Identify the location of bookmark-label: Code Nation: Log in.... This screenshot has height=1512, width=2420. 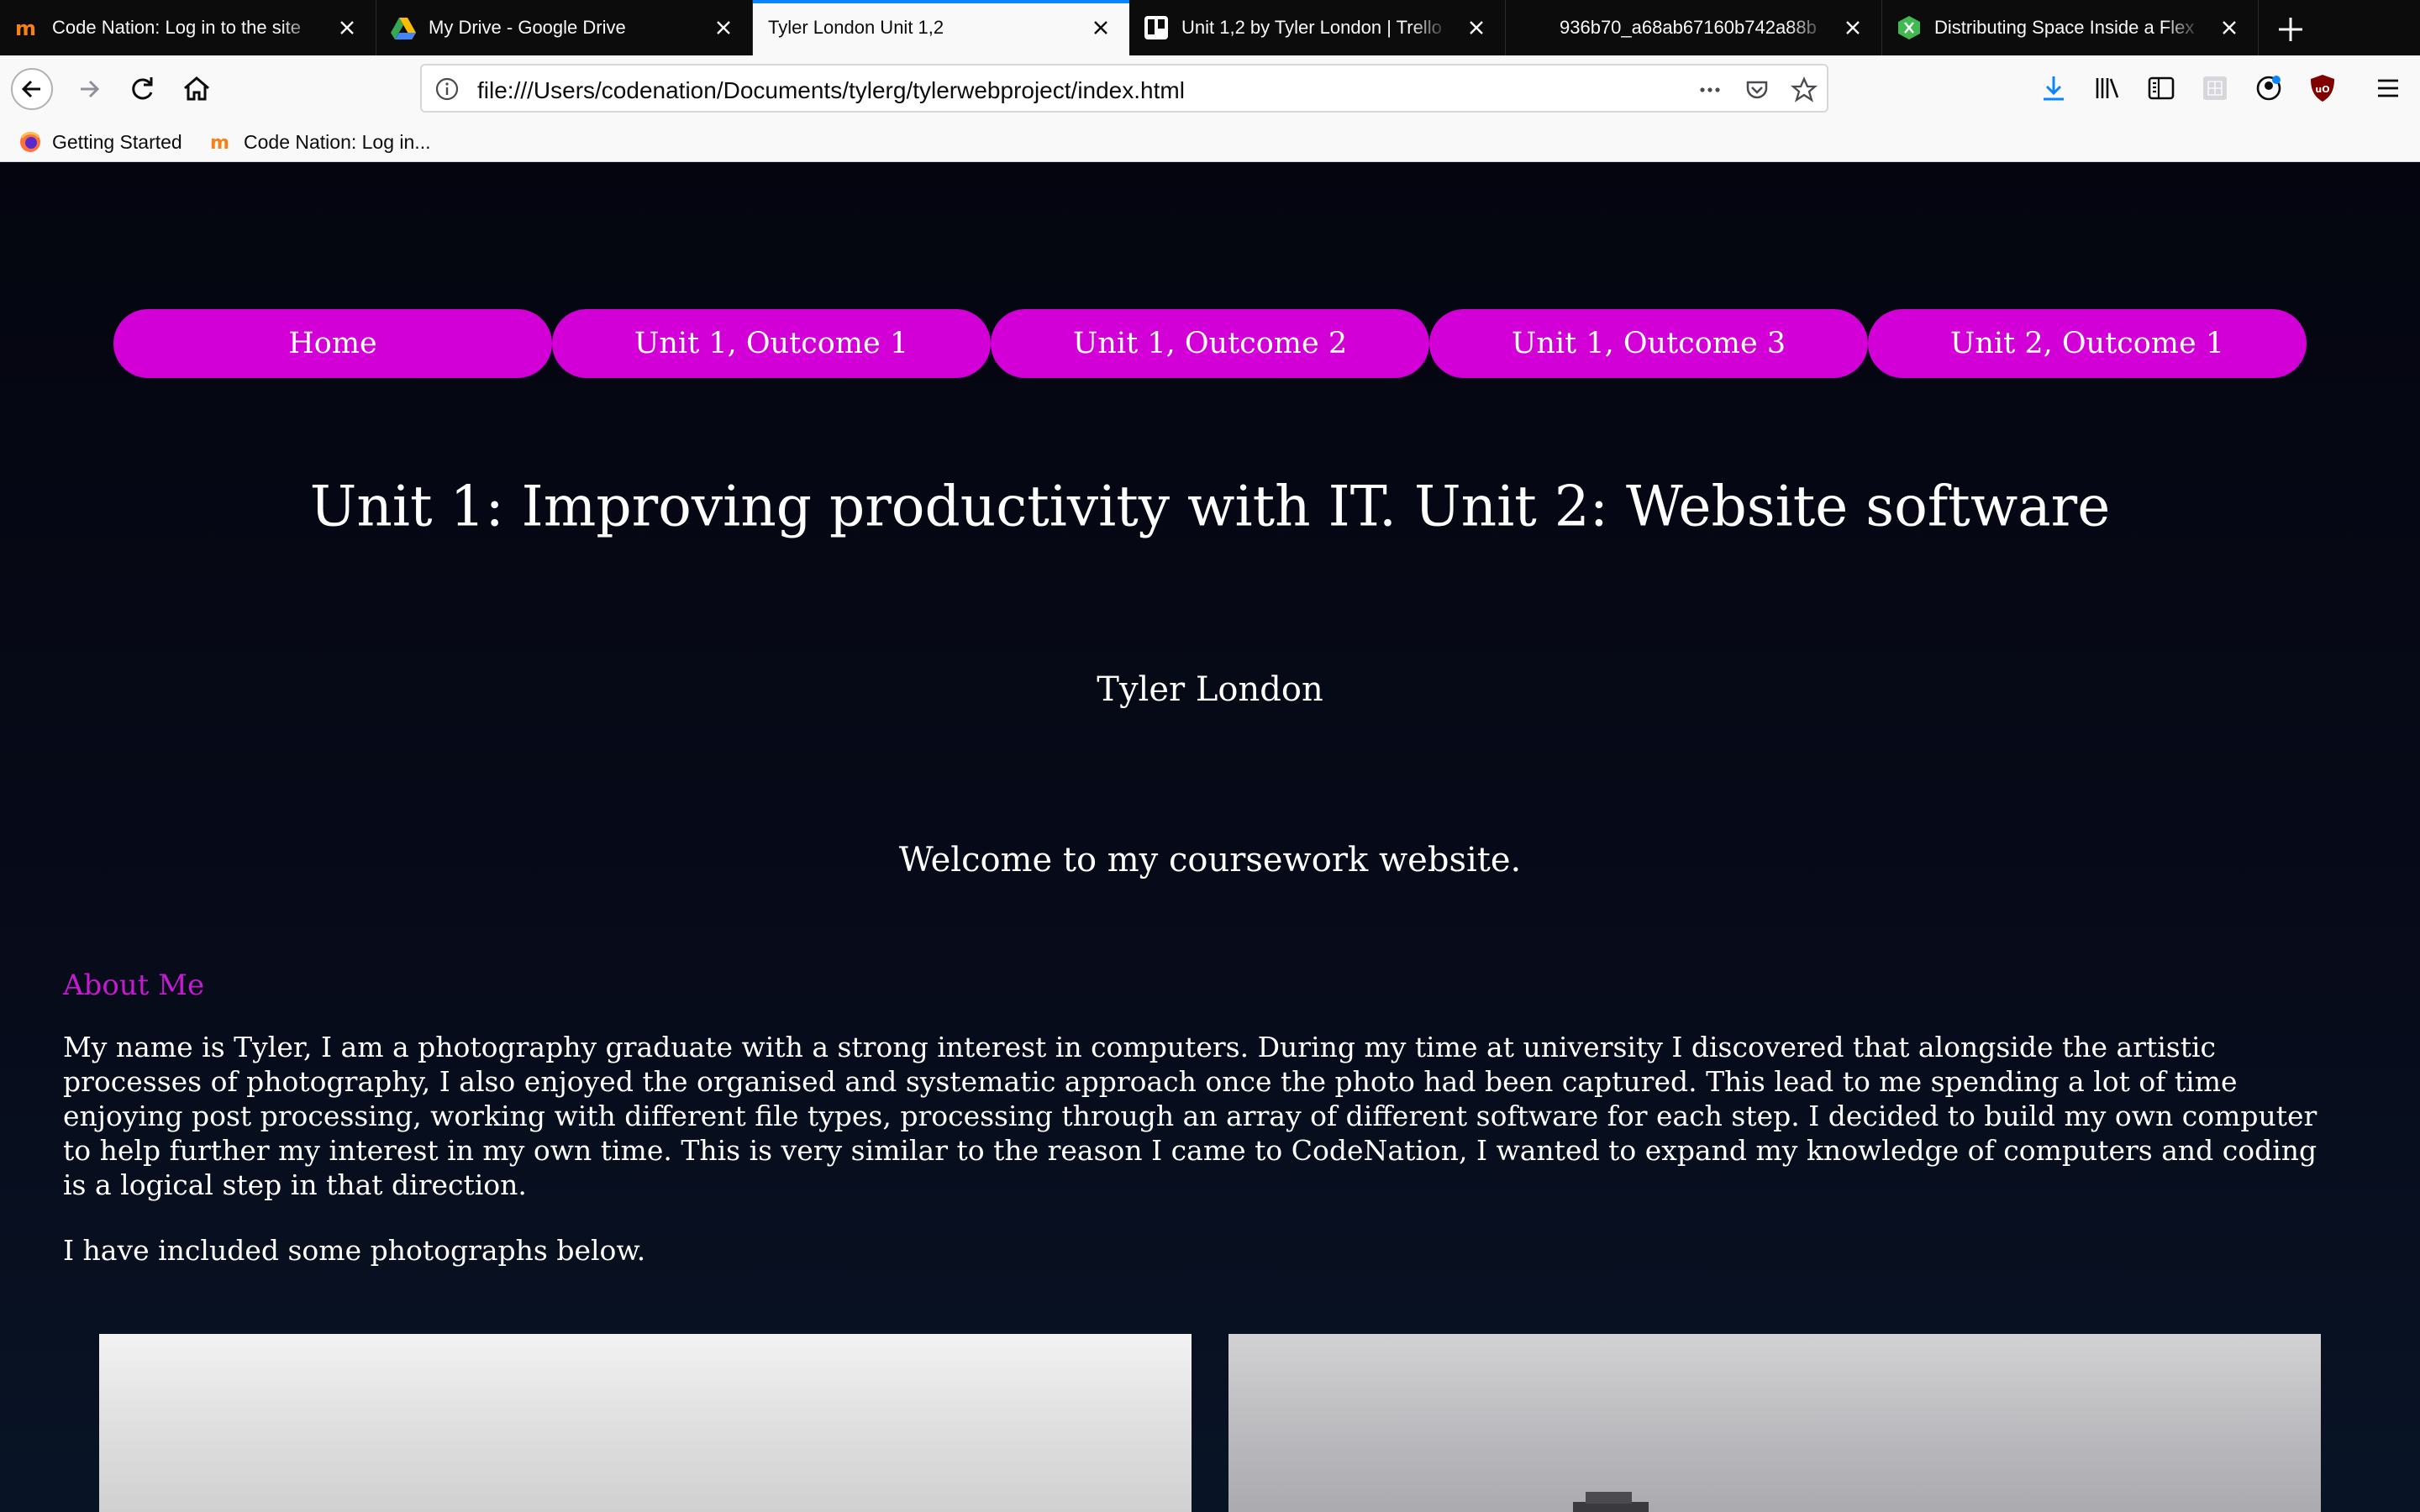
(337, 141).